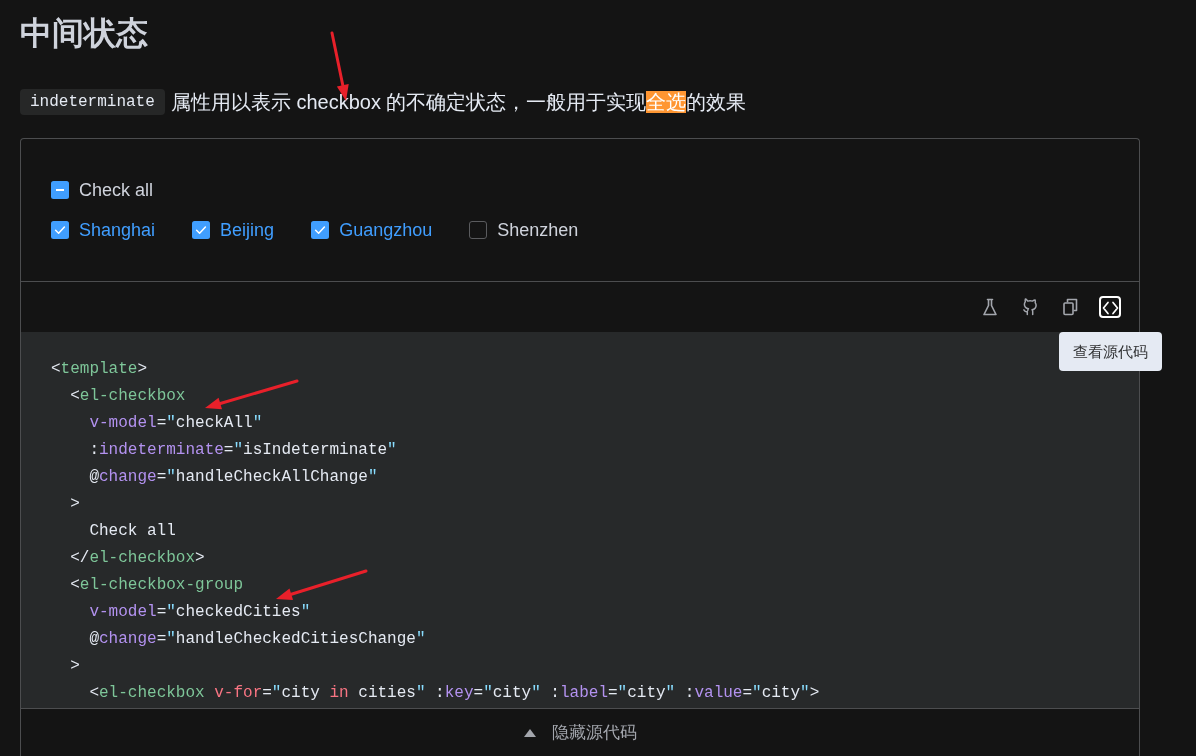 The image size is (1196, 756). Describe the element at coordinates (454, 693) in the screenshot. I see `code-line: <el-checkbox v-for="city in cities" :key="city" :label="city" :value="city">` at that location.